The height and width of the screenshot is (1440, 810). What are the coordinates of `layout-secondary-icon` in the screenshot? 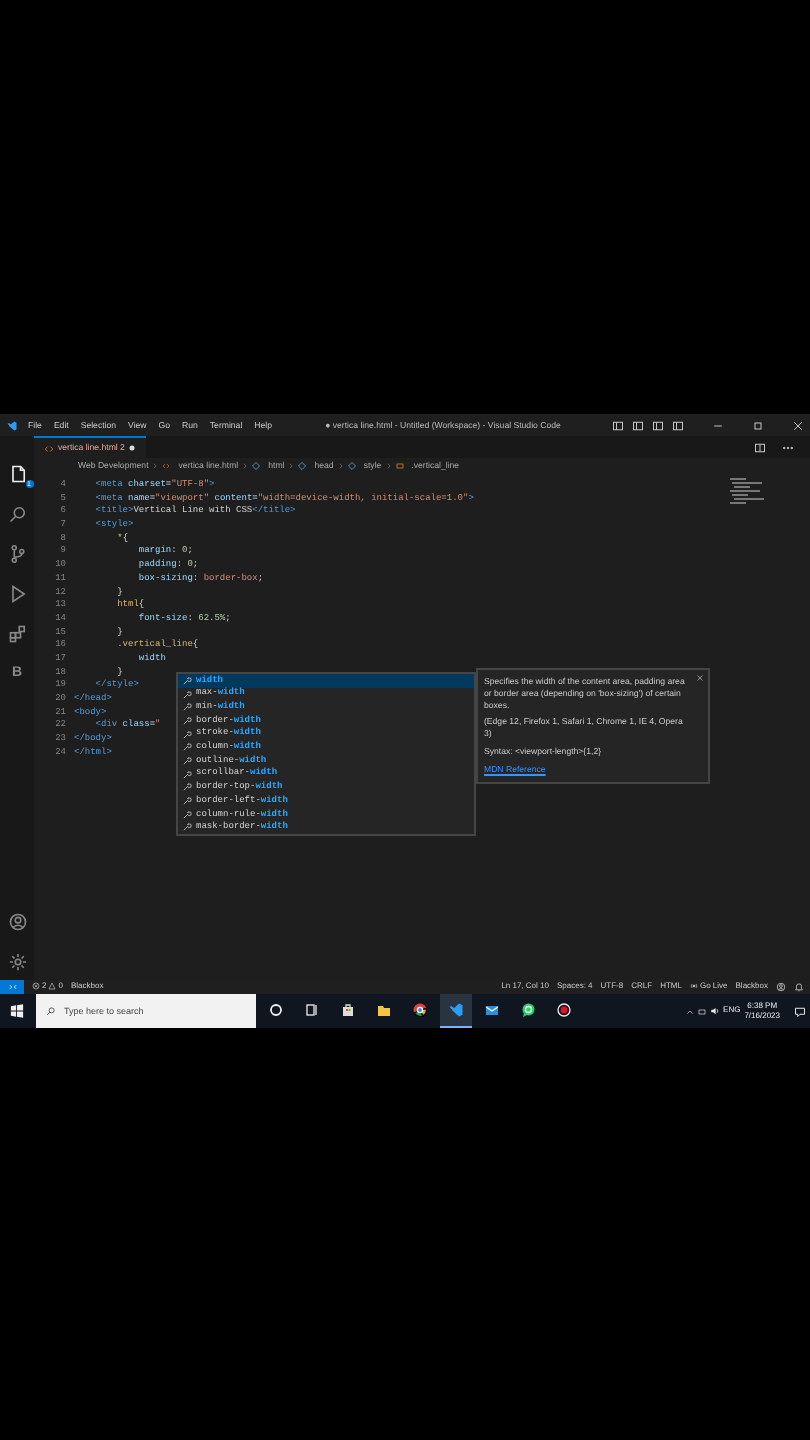 It's located at (658, 425).